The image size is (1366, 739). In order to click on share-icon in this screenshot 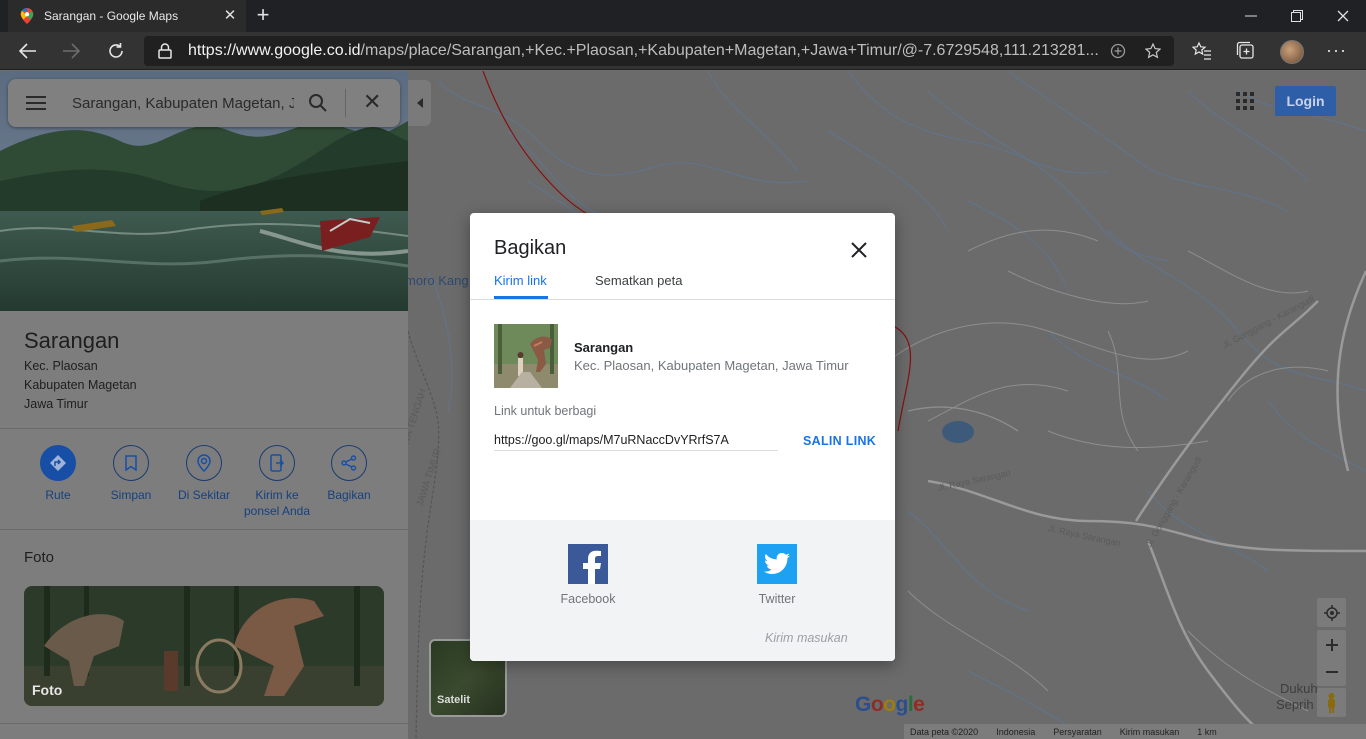, I will do `click(349, 463)`.